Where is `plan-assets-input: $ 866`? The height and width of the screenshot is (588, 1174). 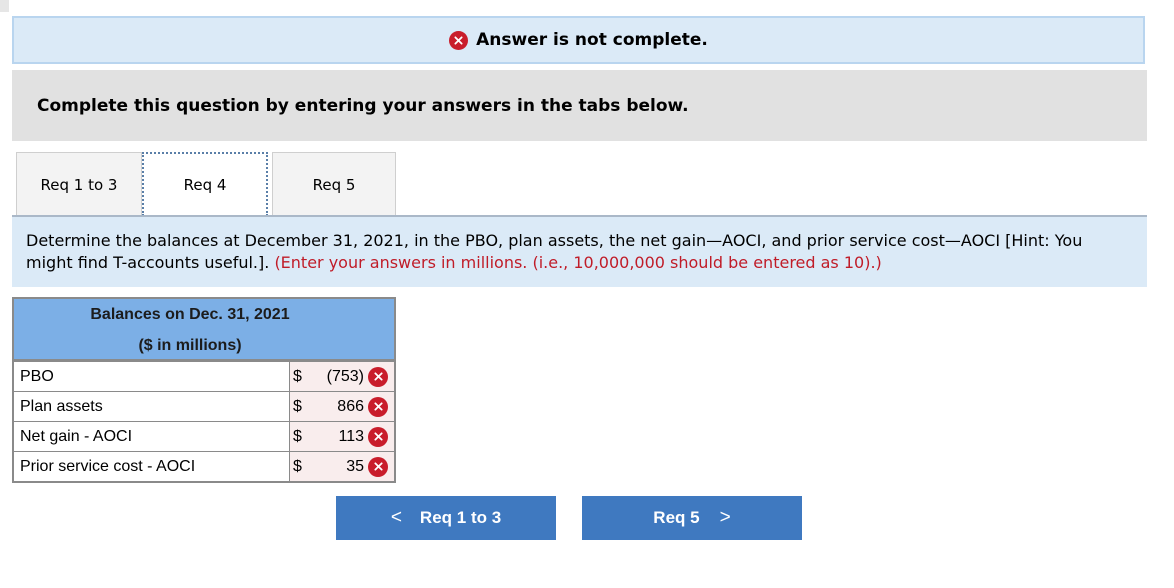
plan-assets-input: $ 866 is located at coordinates (341, 406).